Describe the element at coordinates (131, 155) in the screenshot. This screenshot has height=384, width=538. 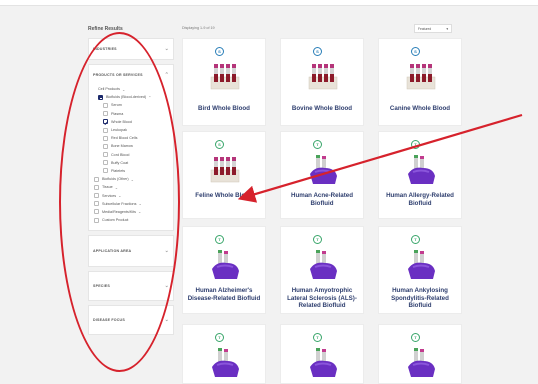
I see `product-option: Cord Blood` at that location.